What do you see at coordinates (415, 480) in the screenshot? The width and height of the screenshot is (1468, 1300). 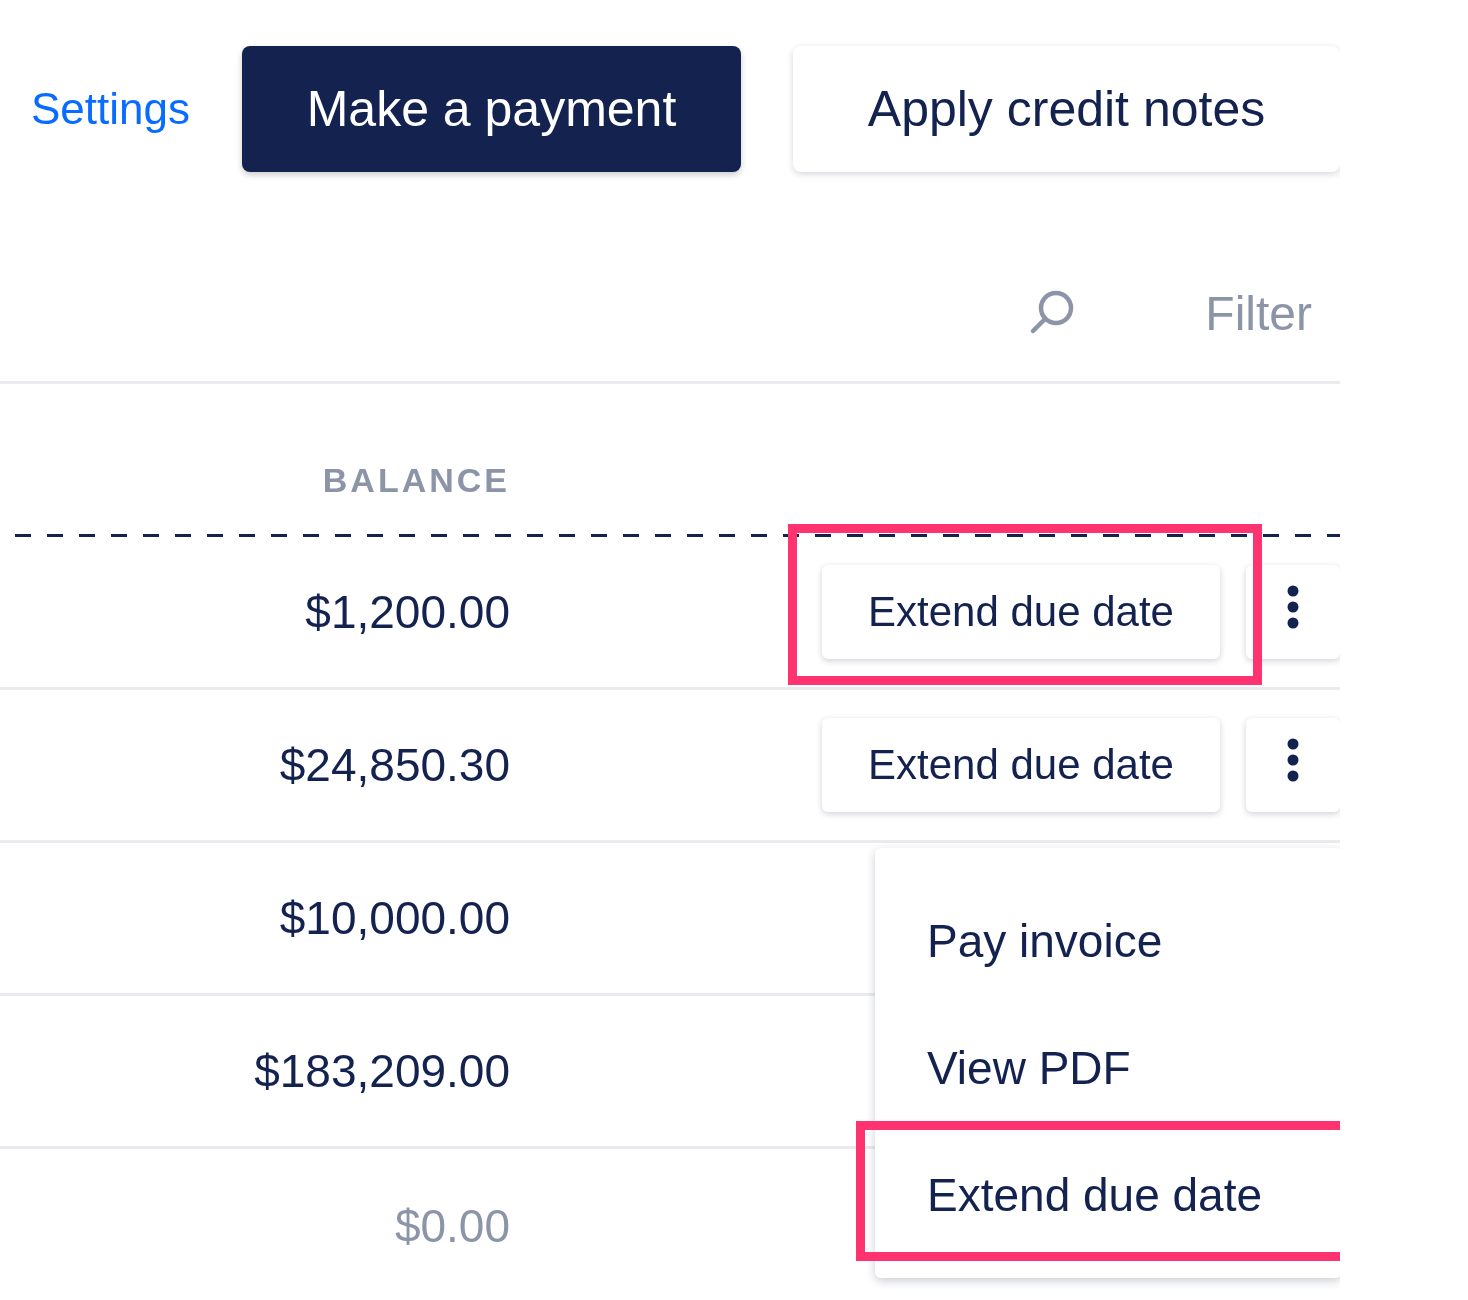 I see `column-header: BALANCE` at bounding box center [415, 480].